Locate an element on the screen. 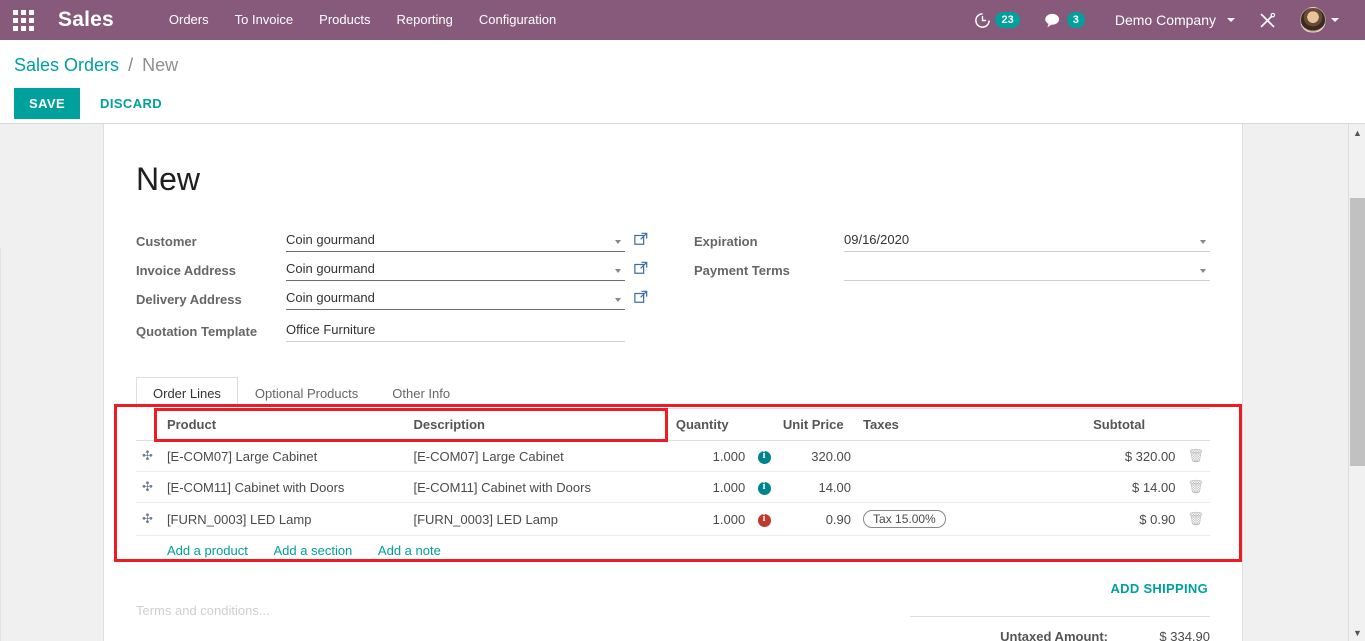 This screenshot has width=1365, height=641. messaging-menu: 3 is located at coordinates (1064, 20).